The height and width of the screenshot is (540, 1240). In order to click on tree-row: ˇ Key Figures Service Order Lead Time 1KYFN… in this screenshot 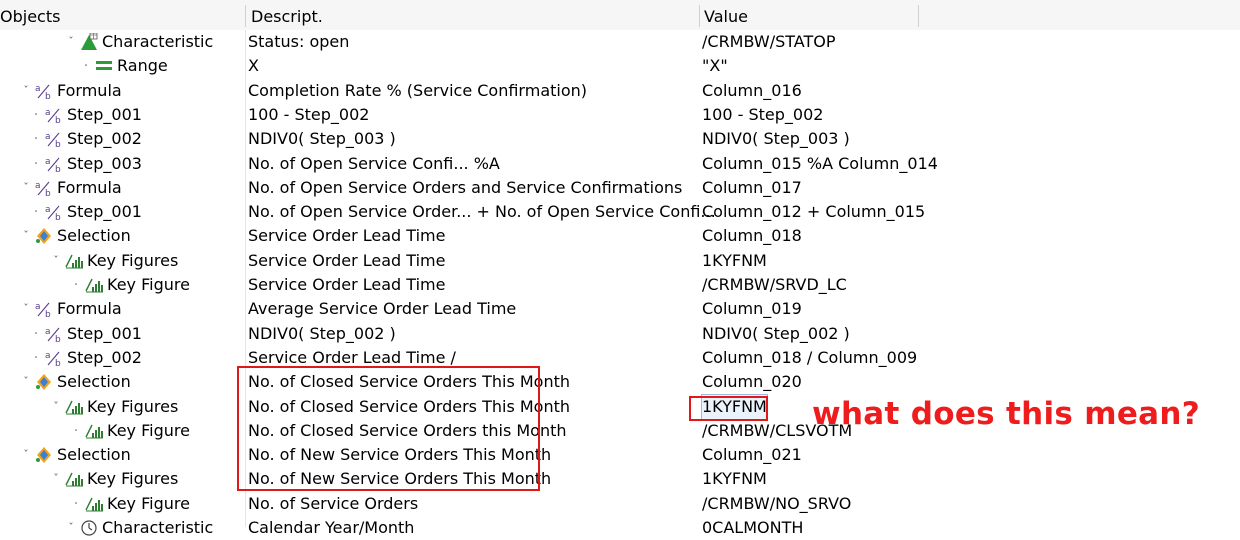, I will do `click(620, 261)`.